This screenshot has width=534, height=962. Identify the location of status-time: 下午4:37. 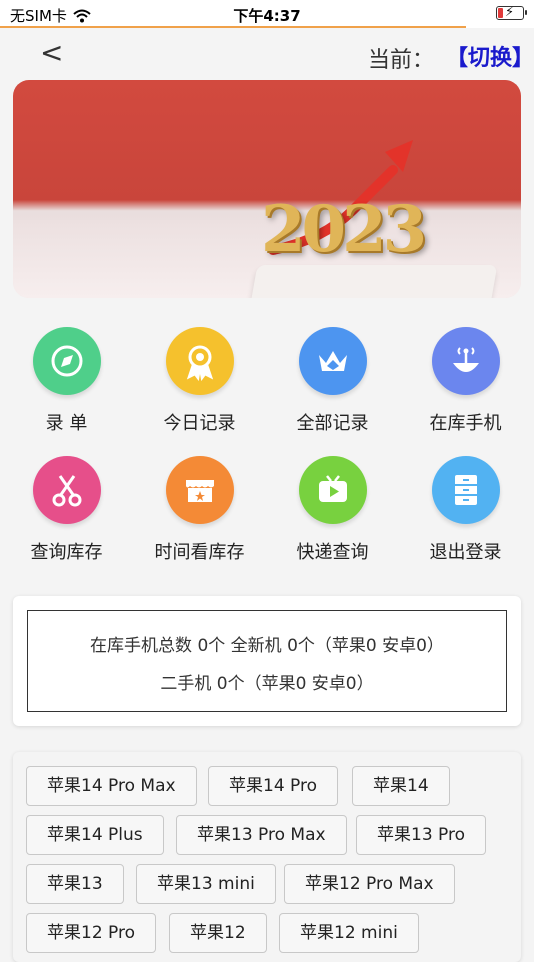
(267, 16).